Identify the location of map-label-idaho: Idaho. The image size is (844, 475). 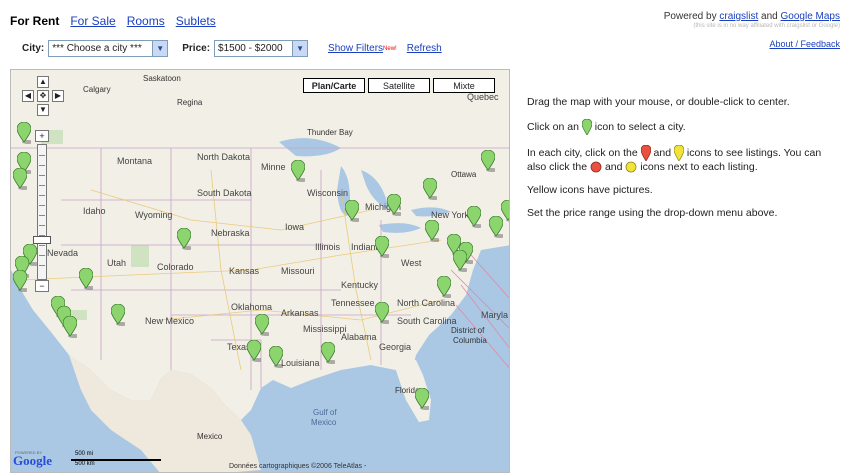
(94, 211).